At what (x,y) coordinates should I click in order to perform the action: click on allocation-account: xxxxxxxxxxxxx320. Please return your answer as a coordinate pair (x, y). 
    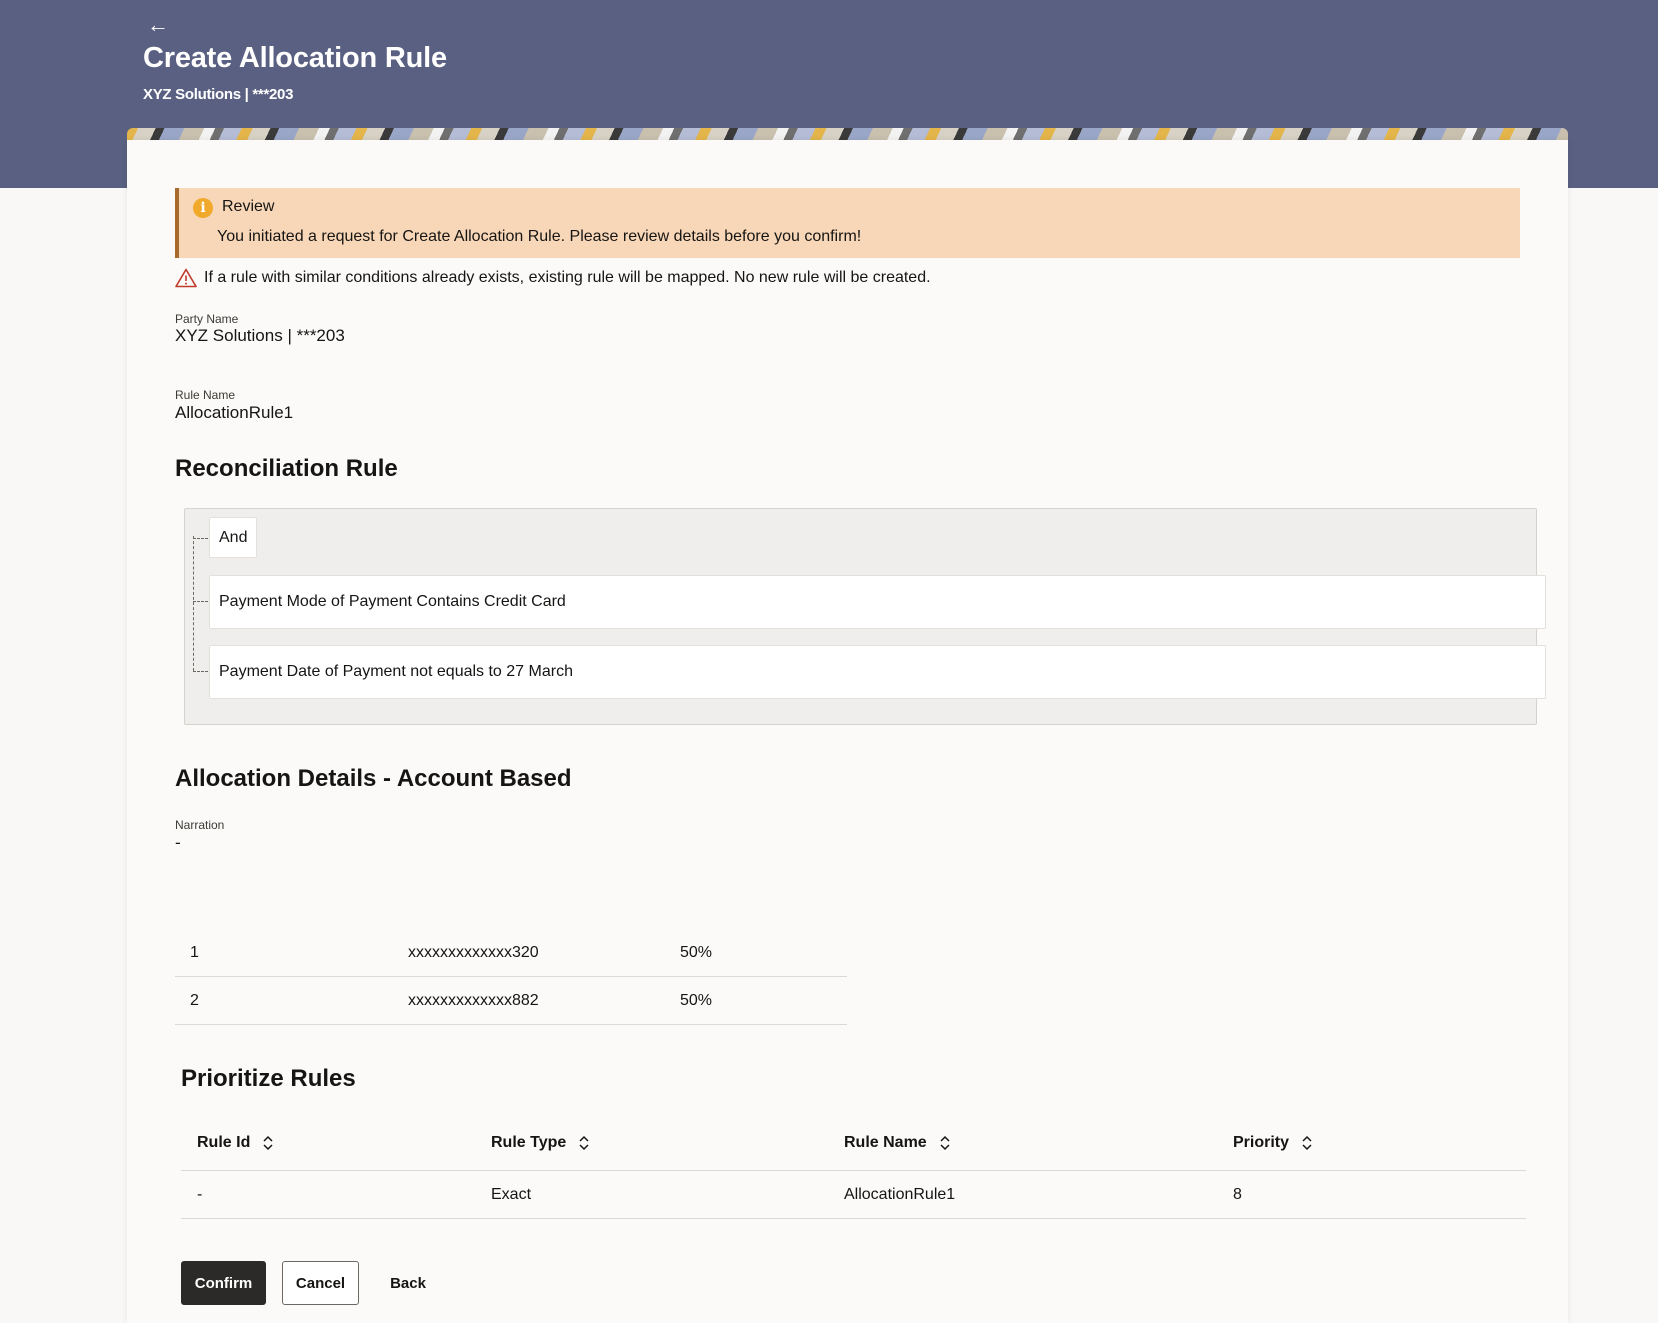
    Looking at the image, I should click on (473, 952).